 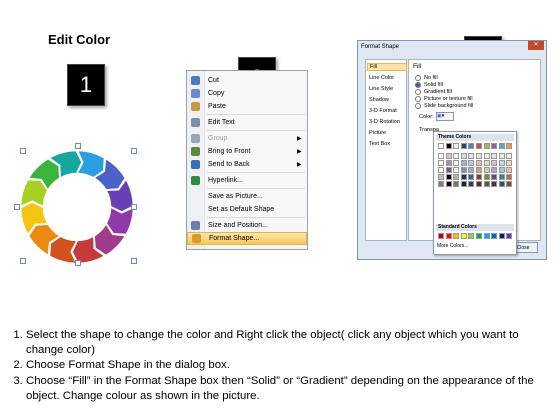 What do you see at coordinates (445, 116) in the screenshot?
I see `color-picker-button: ▣▾` at bounding box center [445, 116].